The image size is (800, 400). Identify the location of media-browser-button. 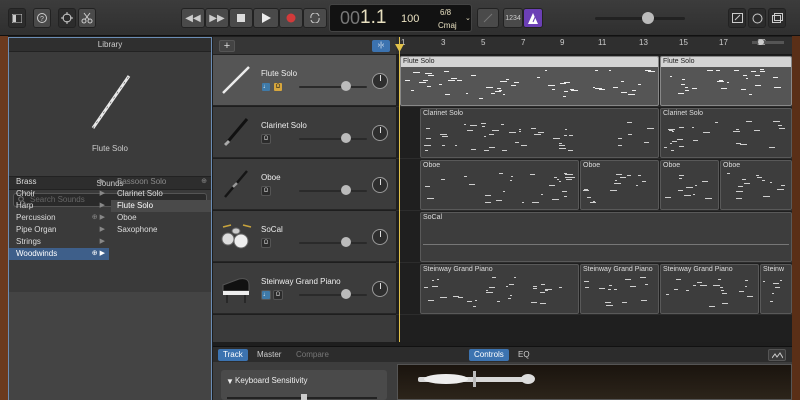
(777, 18).